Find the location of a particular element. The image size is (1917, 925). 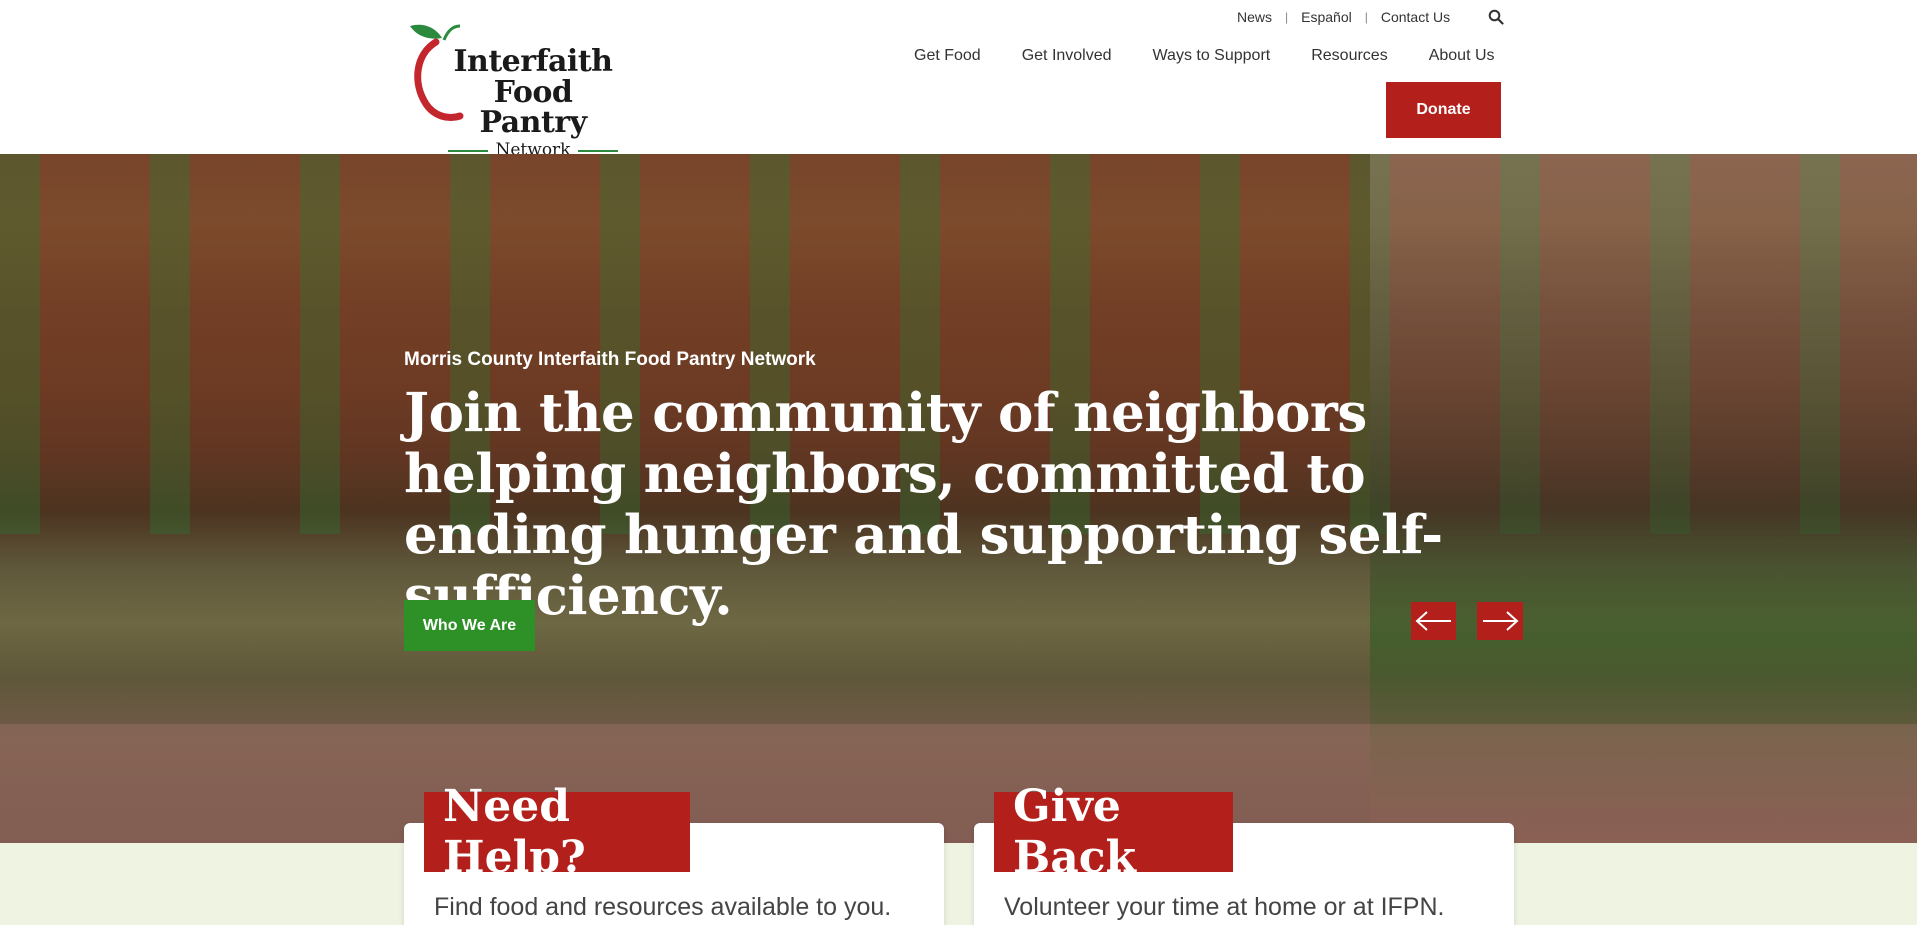

hero-background-boxes is located at coordinates (958, 783).